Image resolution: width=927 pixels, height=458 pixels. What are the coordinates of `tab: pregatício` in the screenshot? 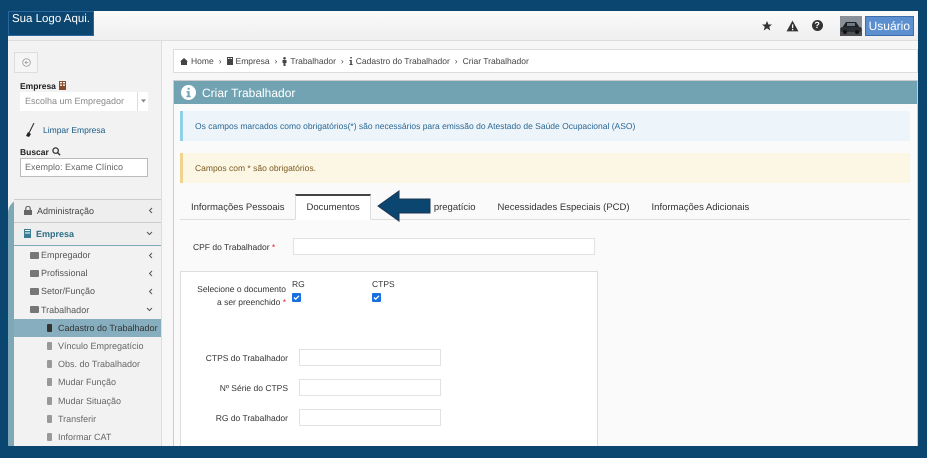 It's located at (459, 207).